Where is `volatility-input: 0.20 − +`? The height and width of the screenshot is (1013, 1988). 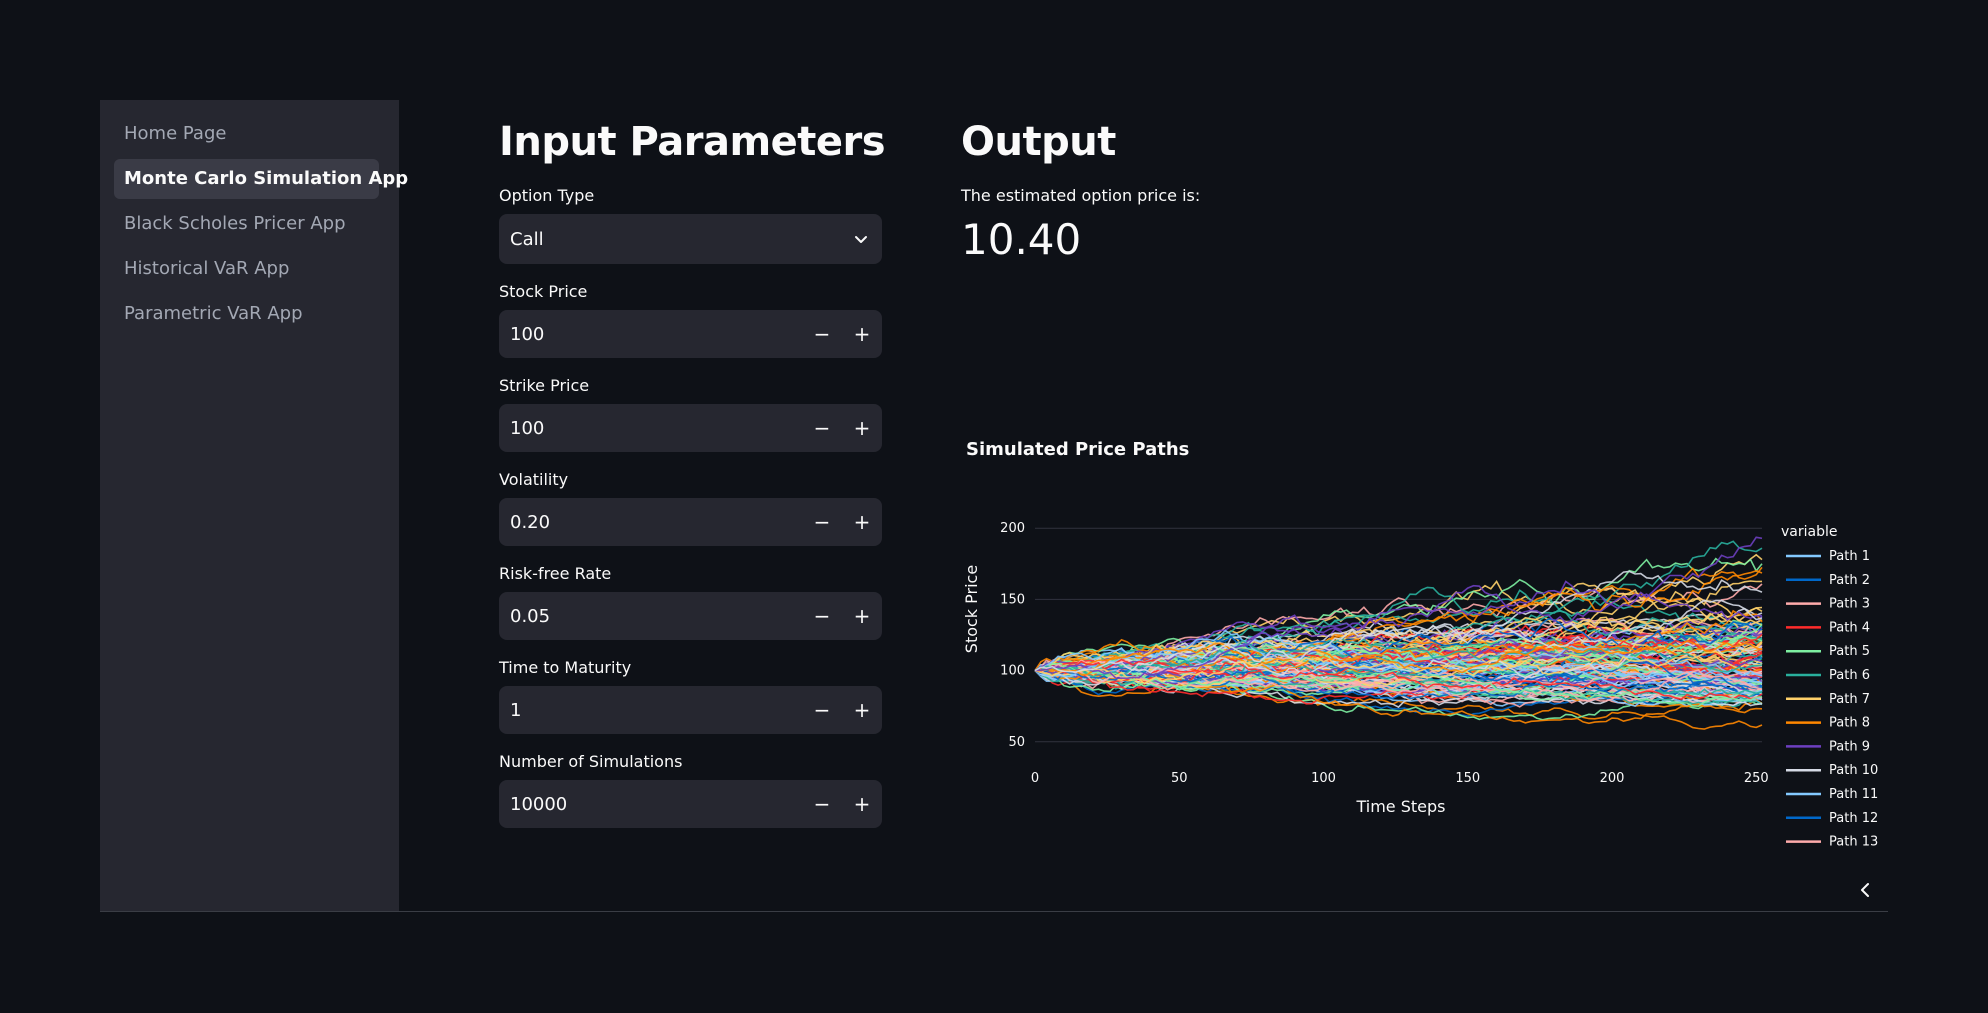 volatility-input: 0.20 − + is located at coordinates (690, 522).